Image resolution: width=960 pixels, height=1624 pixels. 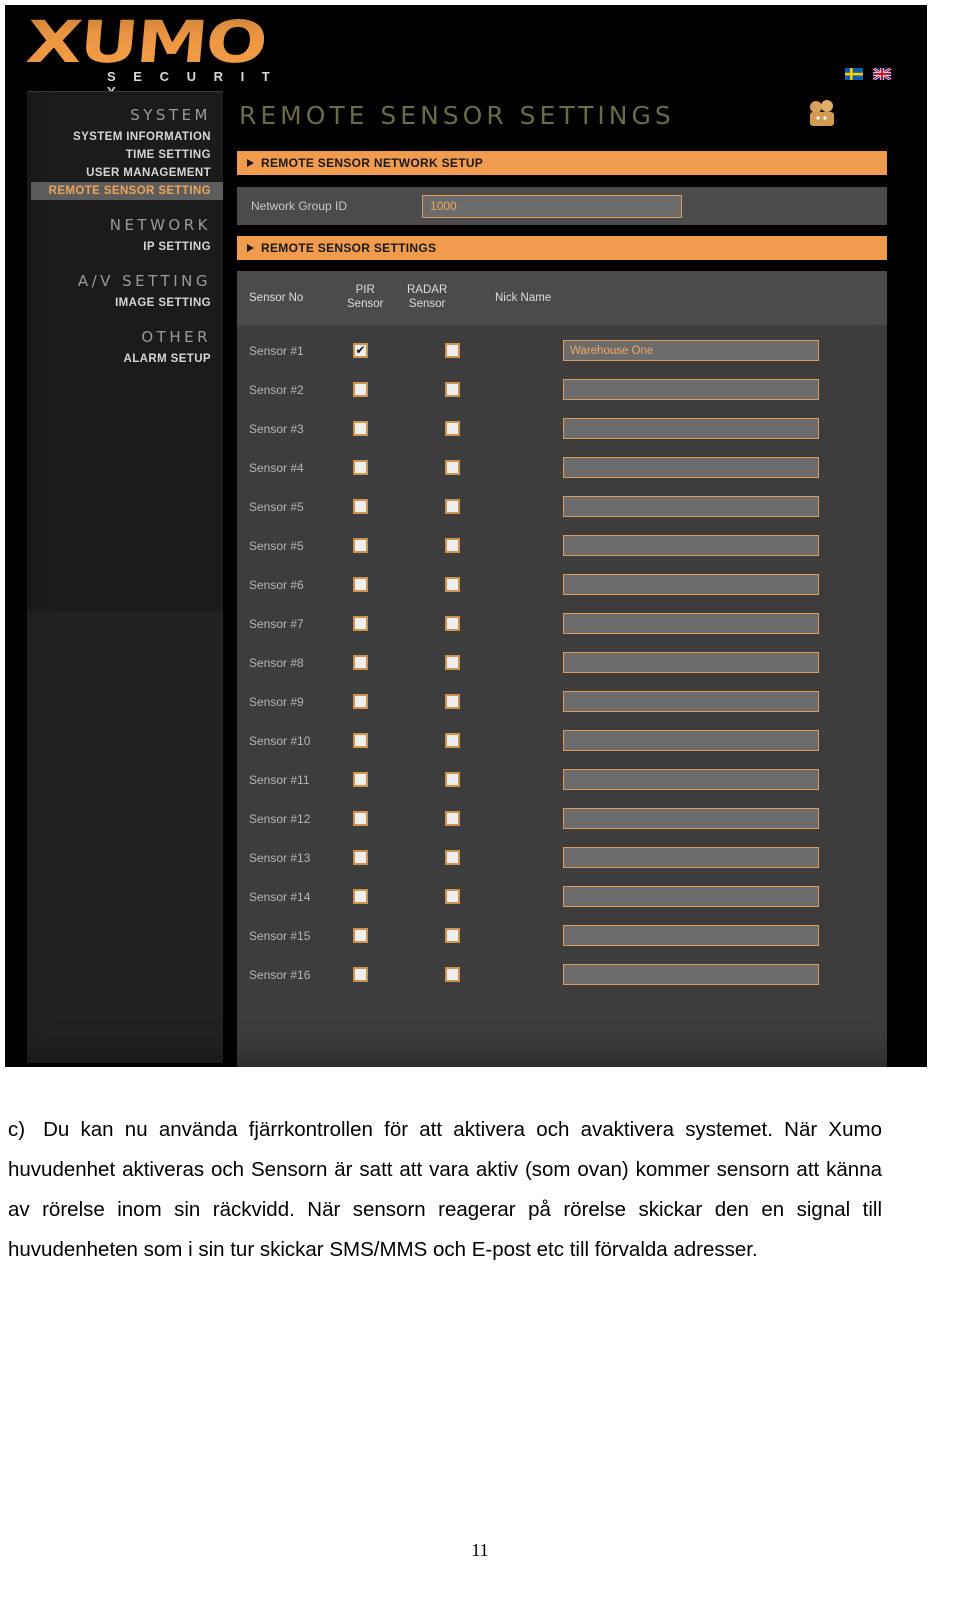 I want to click on pir-sensor-checkbox: ✔, so click(x=360, y=350).